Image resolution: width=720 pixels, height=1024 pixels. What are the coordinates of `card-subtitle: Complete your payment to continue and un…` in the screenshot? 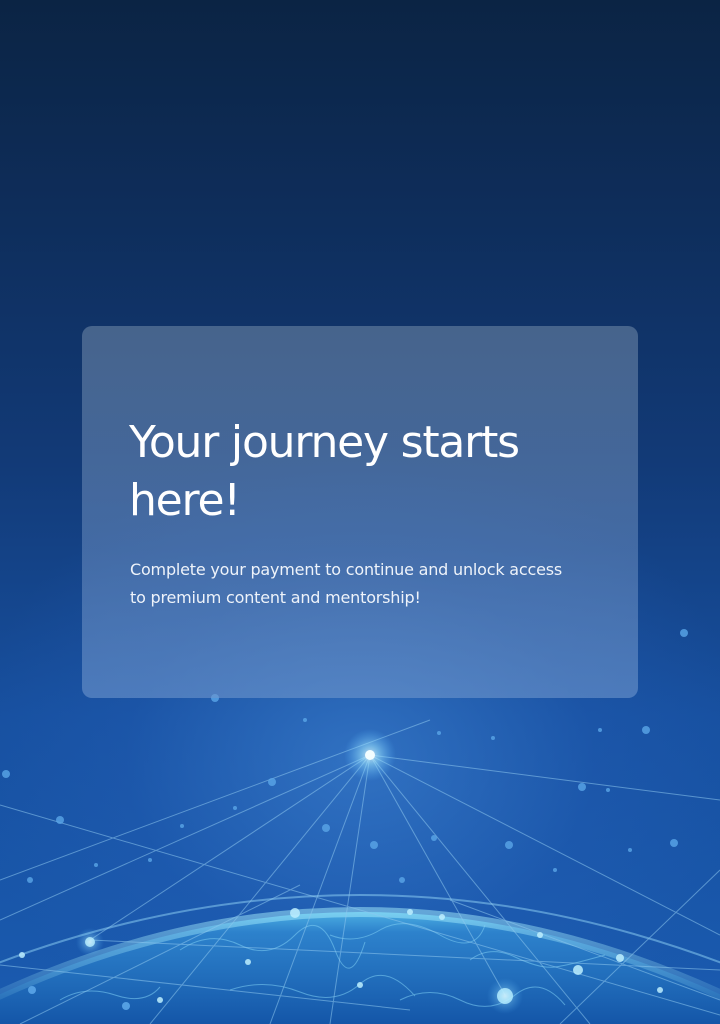 It's located at (346, 583).